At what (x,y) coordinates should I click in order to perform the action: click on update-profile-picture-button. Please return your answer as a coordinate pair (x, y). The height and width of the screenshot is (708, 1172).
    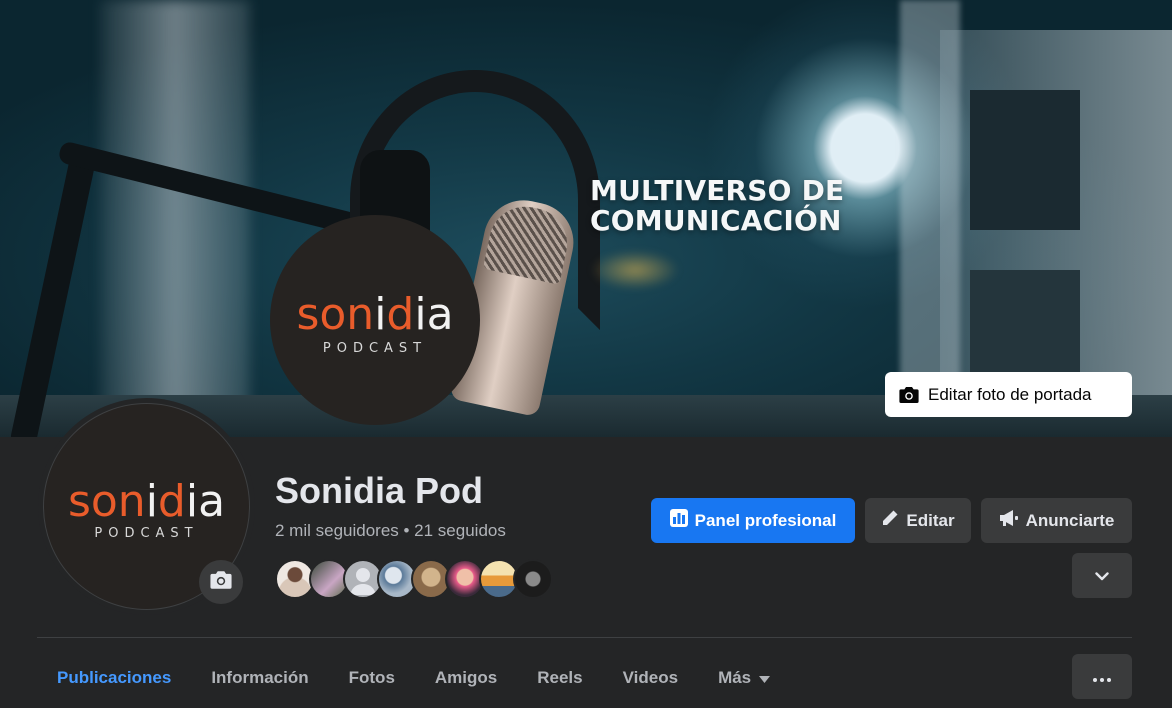
    Looking at the image, I should click on (221, 582).